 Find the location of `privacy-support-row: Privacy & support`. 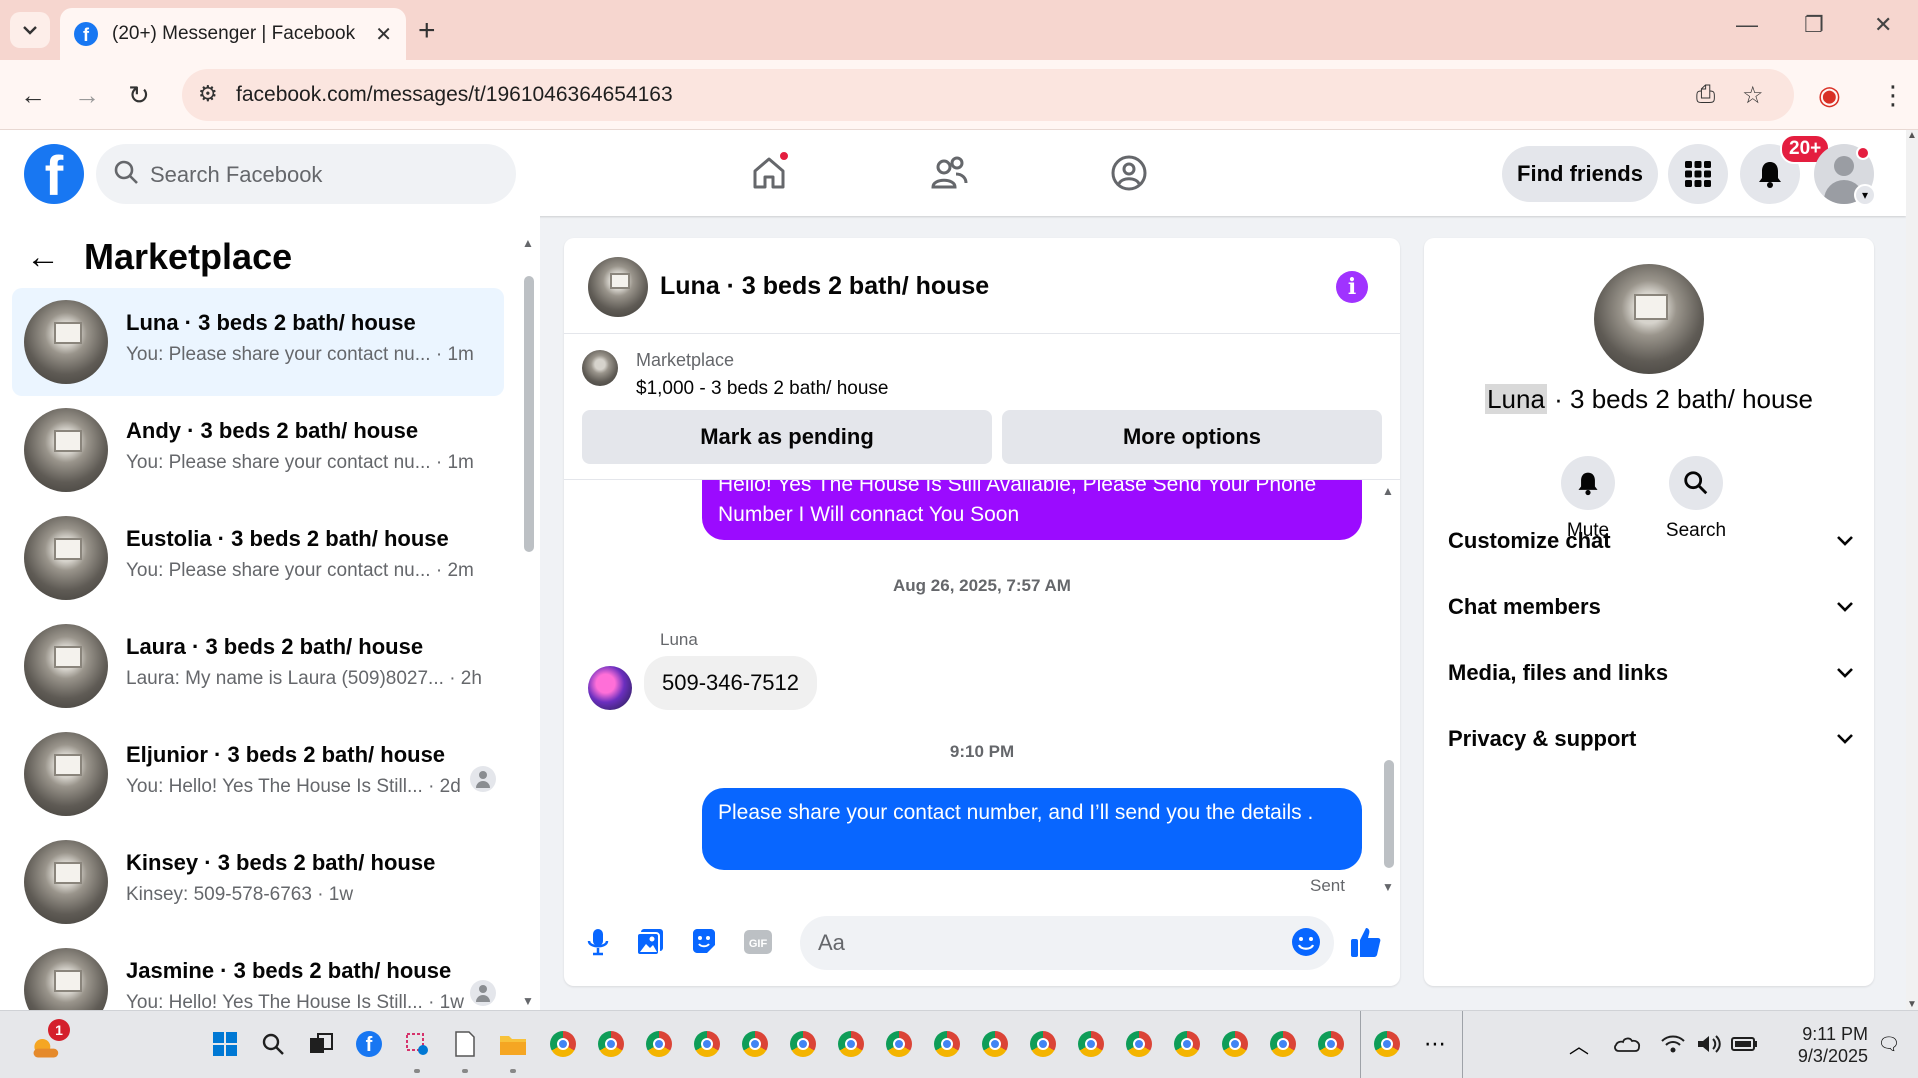

privacy-support-row: Privacy & support is located at coordinates (1651, 739).